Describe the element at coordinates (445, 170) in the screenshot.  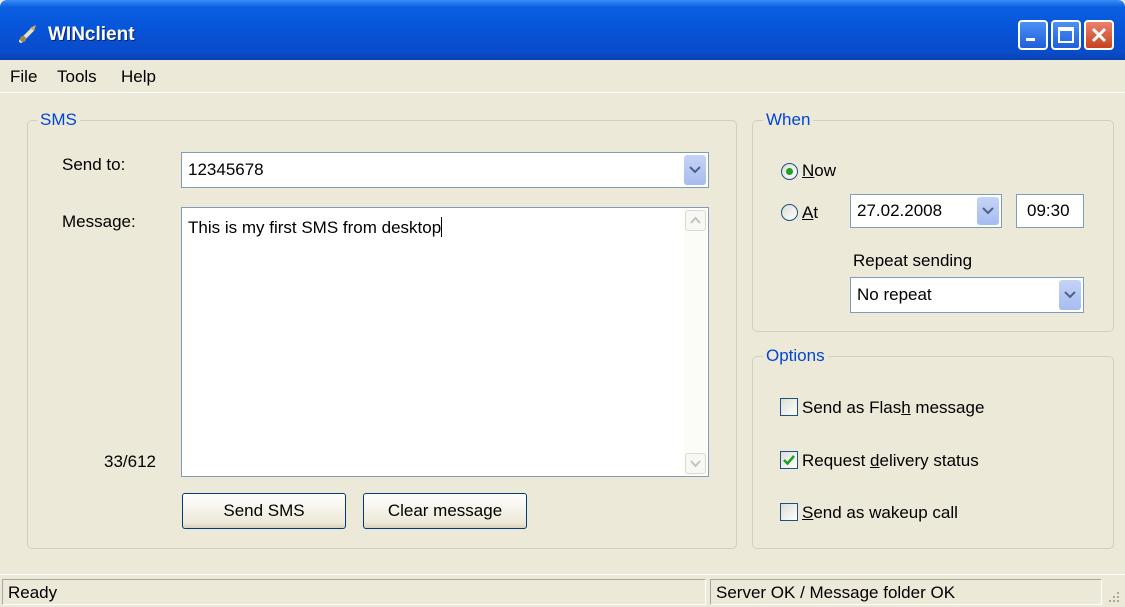
I see `send-to-combobox: 12345678` at that location.